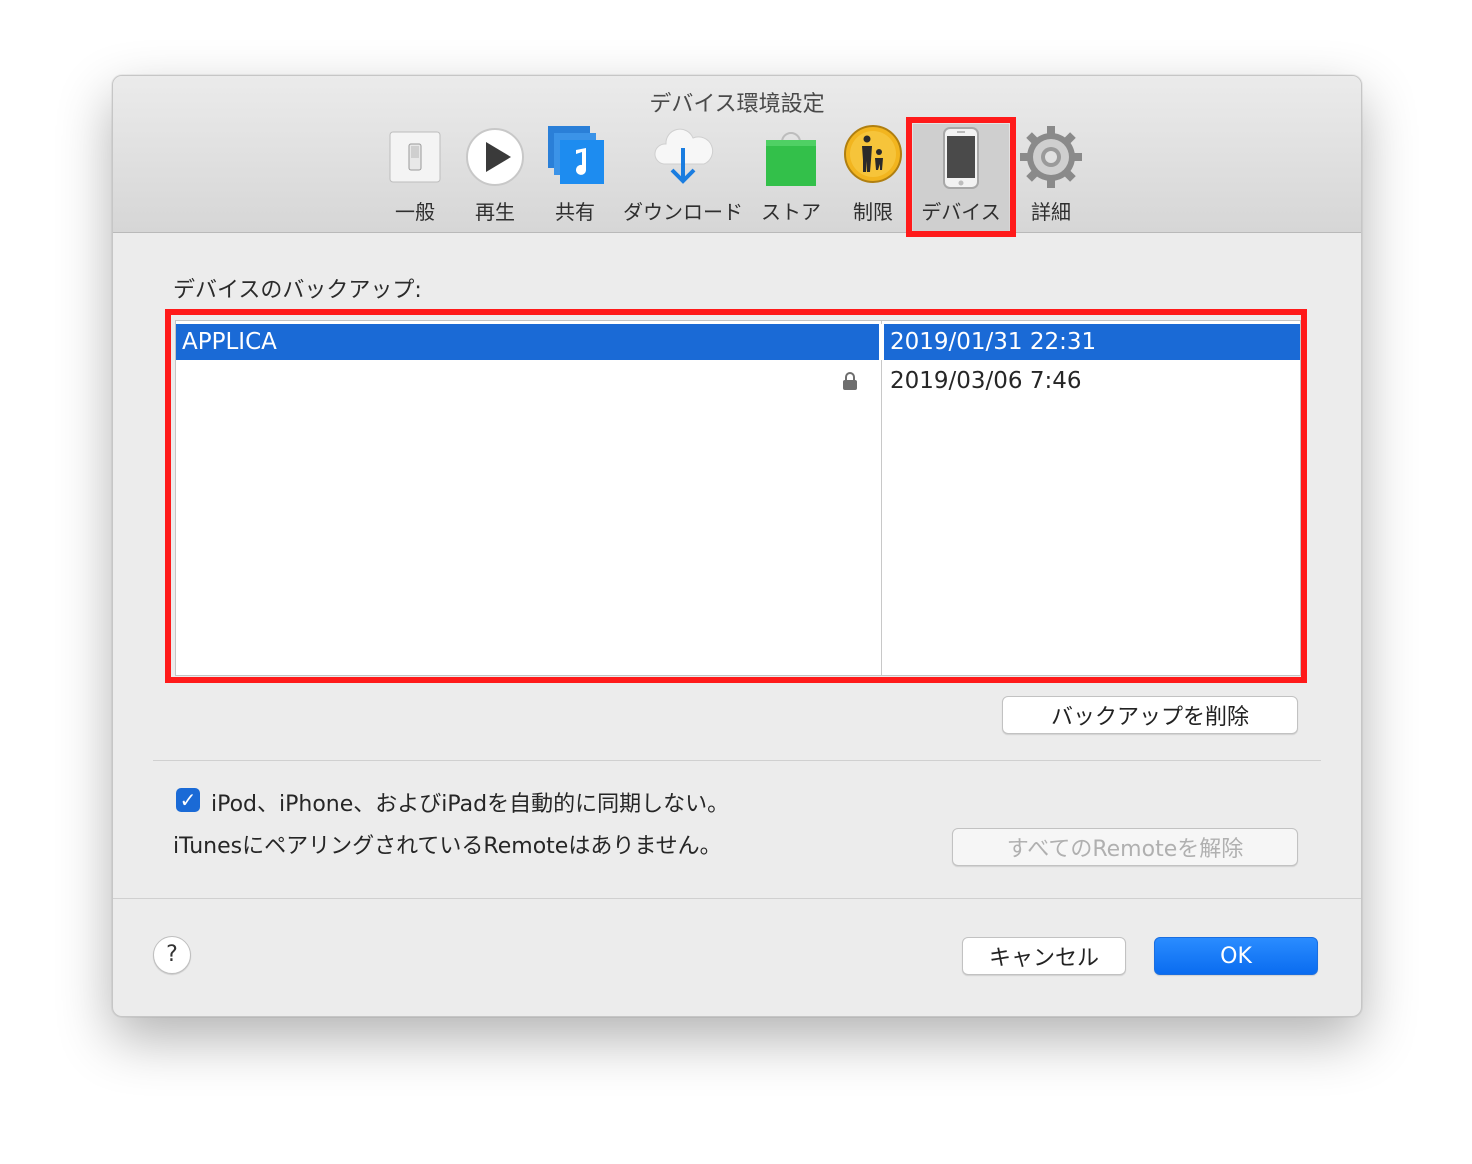 The image size is (1472, 1164). I want to click on gear-icon, so click(1051, 157).